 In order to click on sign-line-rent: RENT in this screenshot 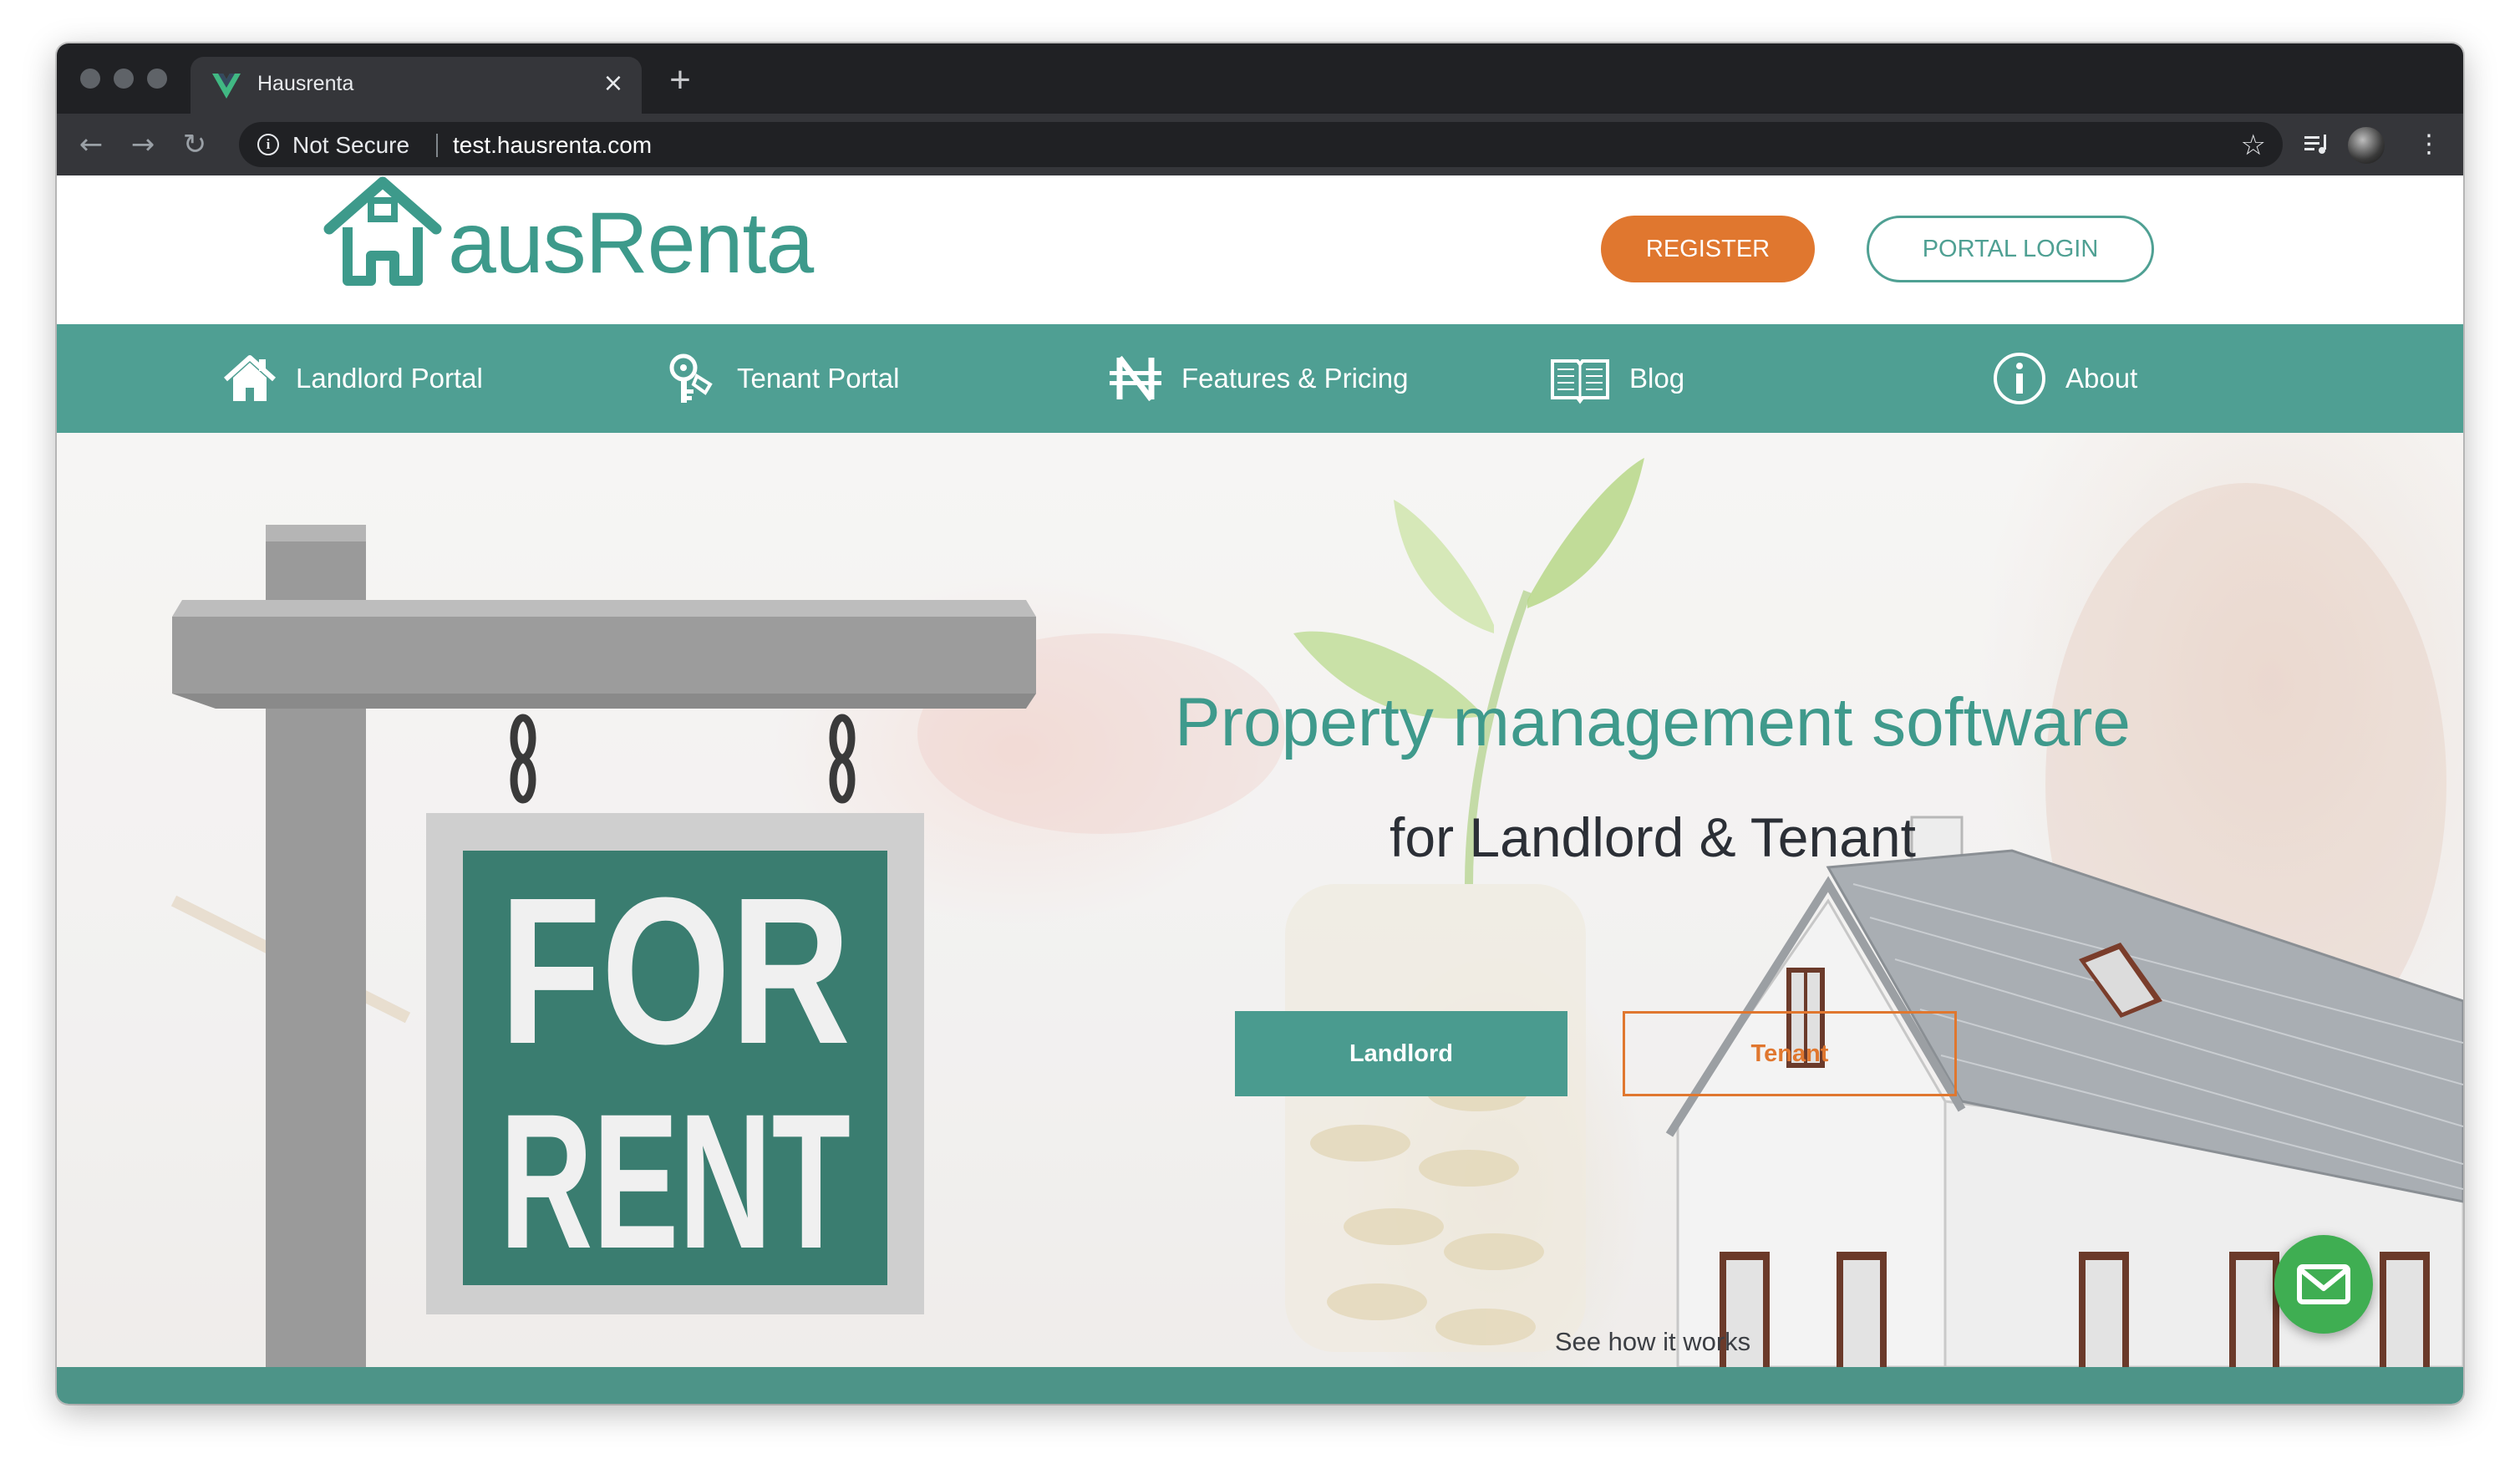, I will do `click(675, 1181)`.